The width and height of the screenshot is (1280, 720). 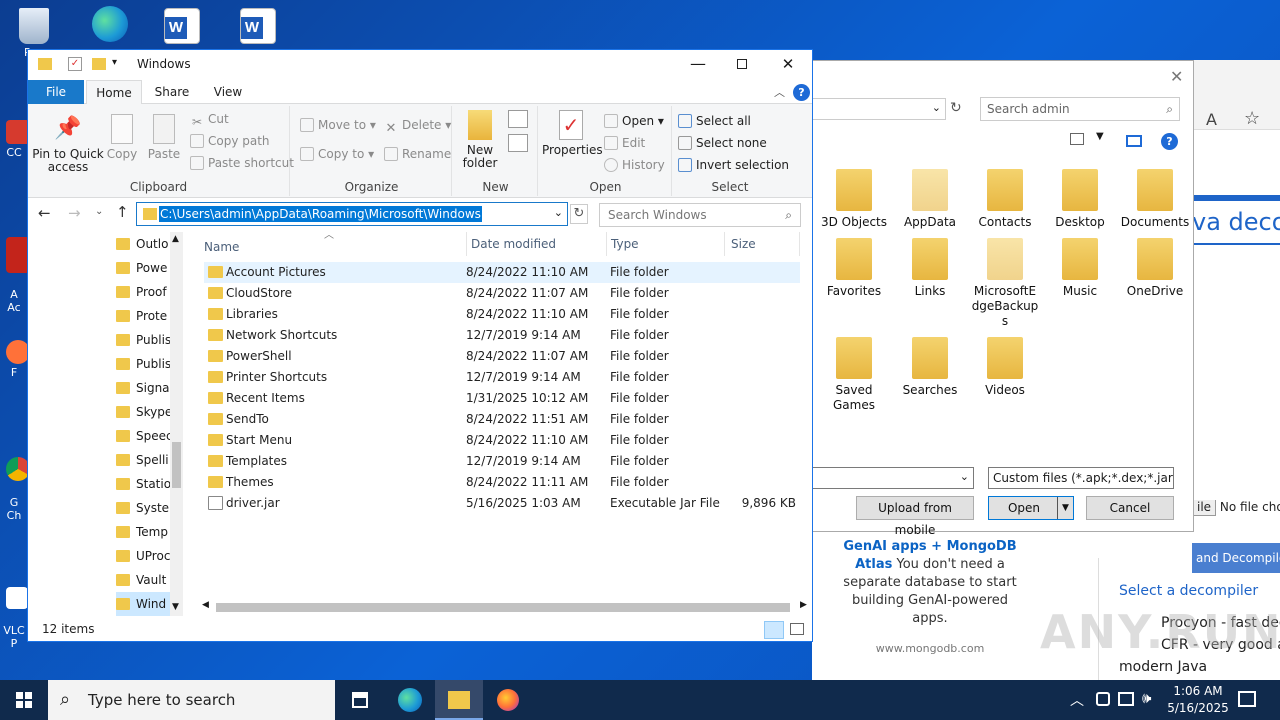 What do you see at coordinates (502, 461) in the screenshot?
I see `file-row: Templates 12/7/2019 9:14 AM File folder` at bounding box center [502, 461].